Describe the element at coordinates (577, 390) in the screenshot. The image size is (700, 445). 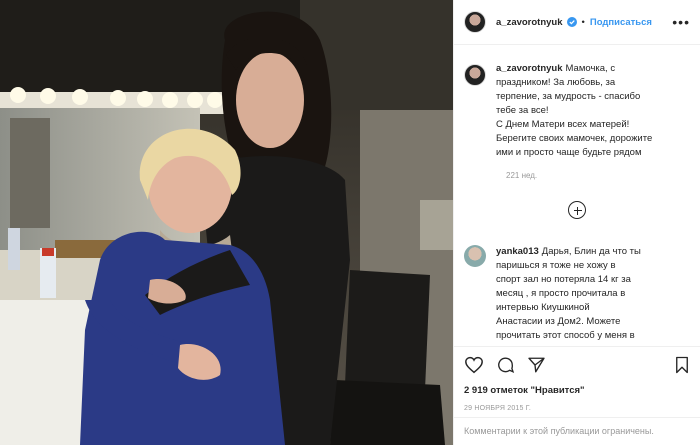
I see `likes-count: 2 919 отметок "Нравится"` at that location.